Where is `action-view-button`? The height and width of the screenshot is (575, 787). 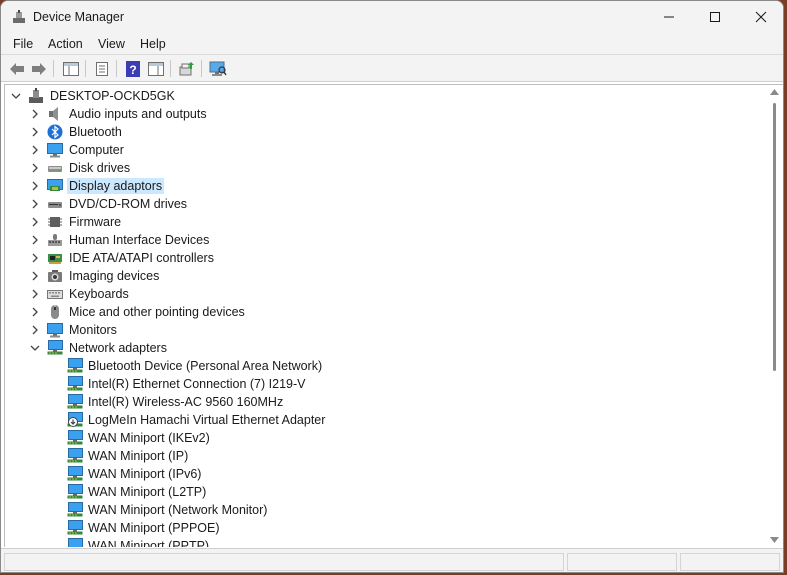 action-view-button is located at coordinates (156, 69).